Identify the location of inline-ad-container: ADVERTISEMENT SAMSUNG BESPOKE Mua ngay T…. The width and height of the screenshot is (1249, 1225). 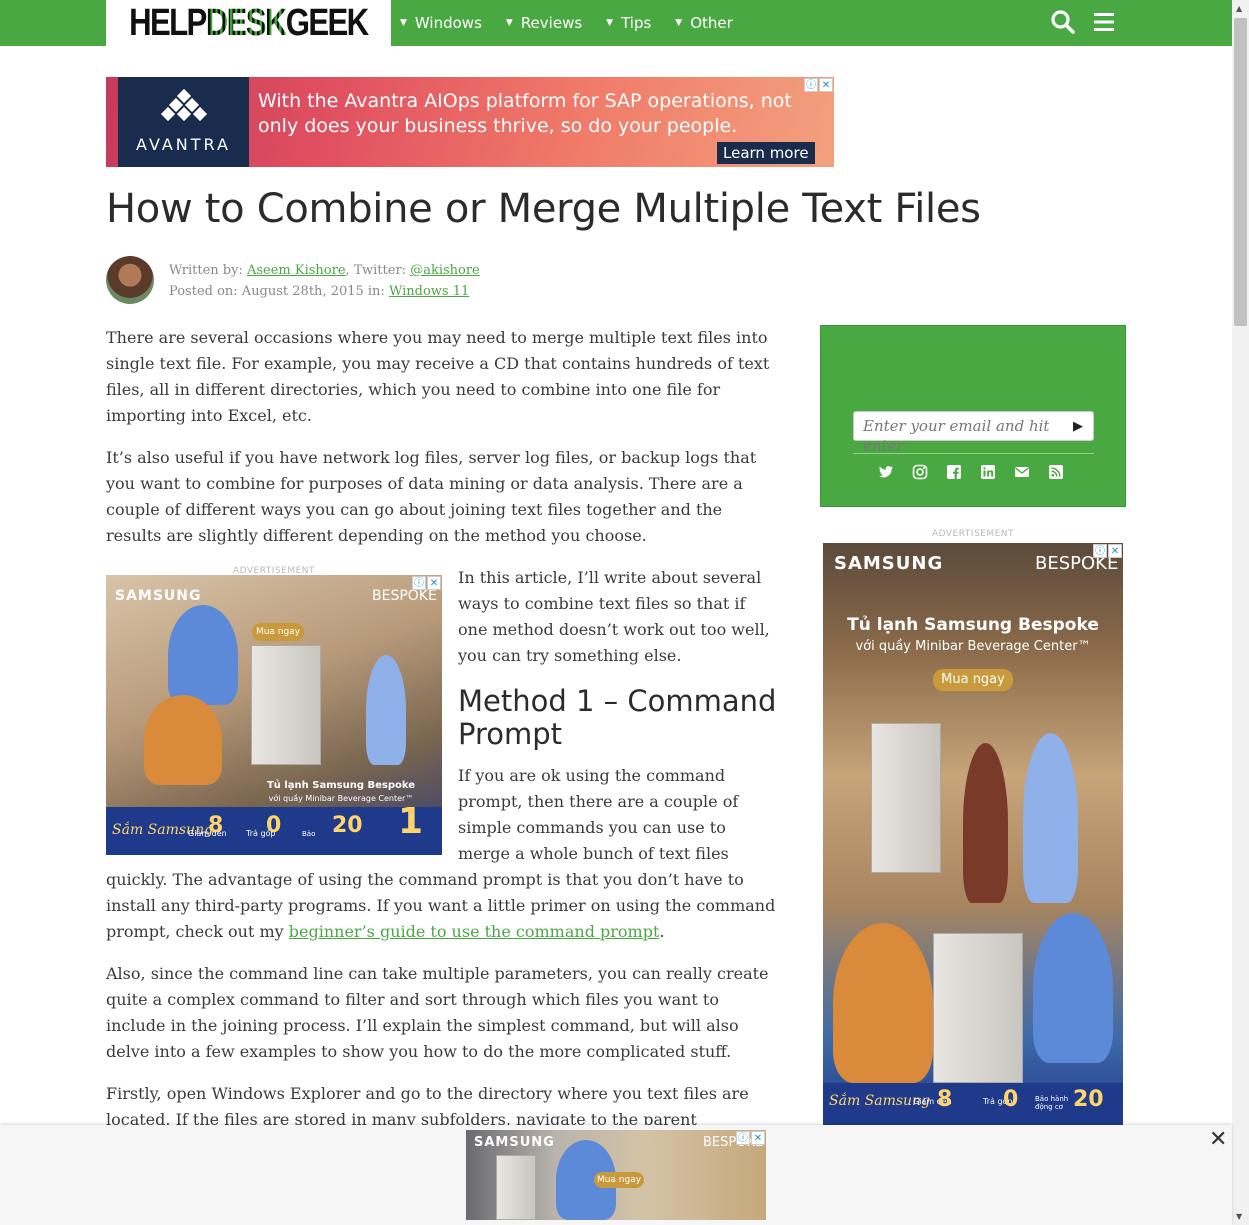
(274, 710).